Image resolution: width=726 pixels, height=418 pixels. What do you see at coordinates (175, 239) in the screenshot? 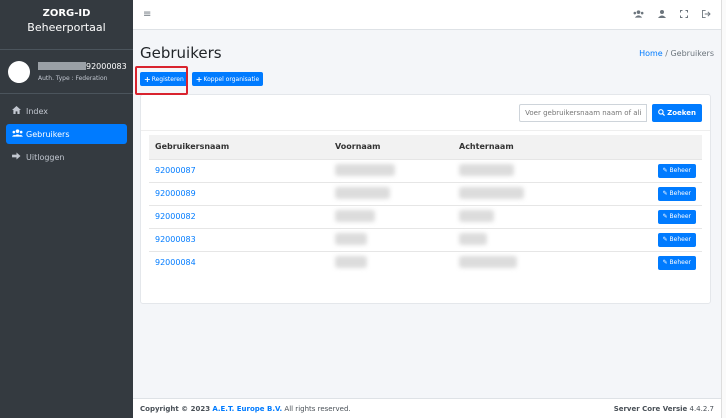
I see `username-link: 92000083` at bounding box center [175, 239].